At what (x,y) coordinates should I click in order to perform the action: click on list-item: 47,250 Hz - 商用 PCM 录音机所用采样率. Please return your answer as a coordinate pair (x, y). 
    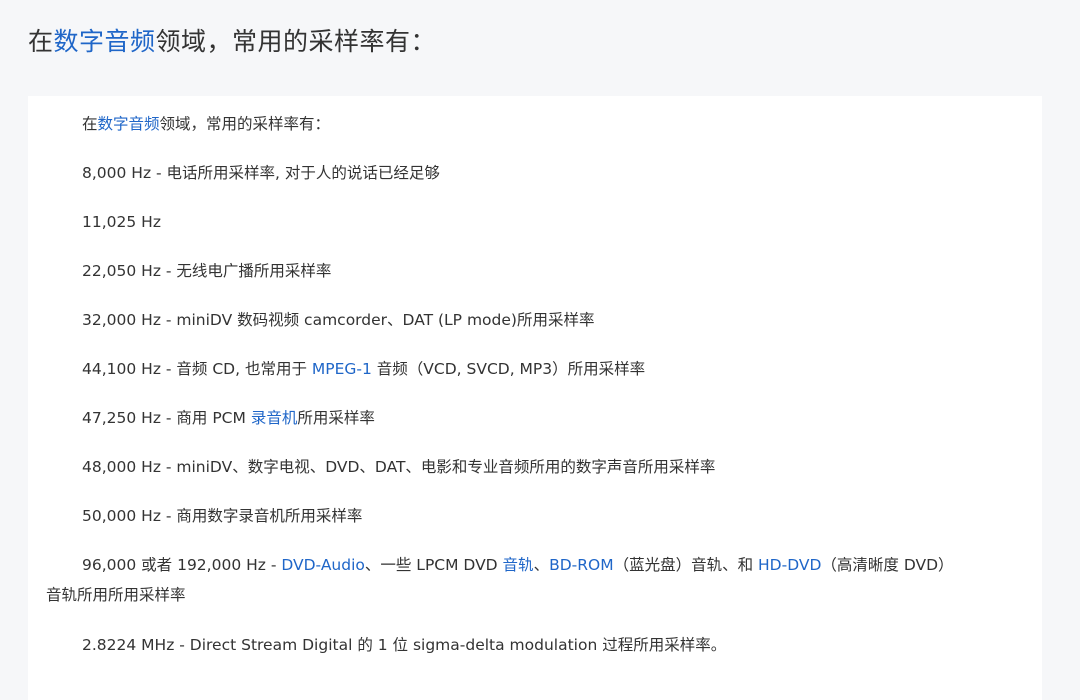
    Looking at the image, I should click on (228, 418).